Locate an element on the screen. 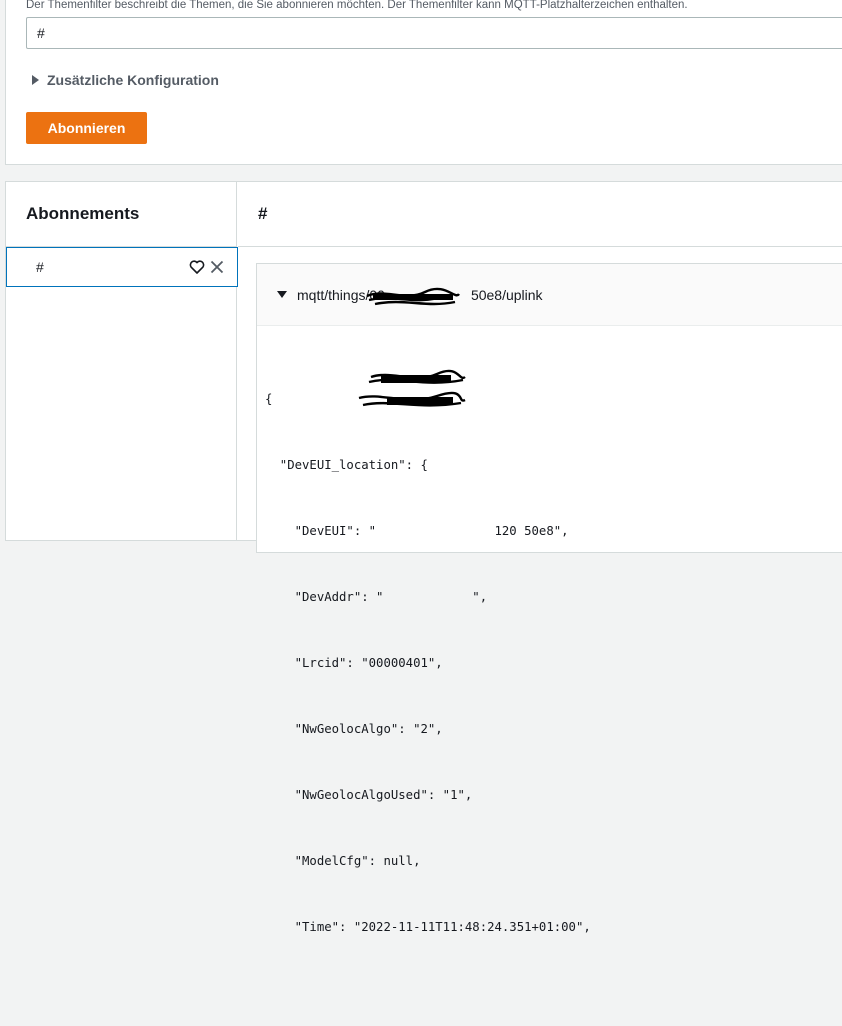  caret-right-icon is located at coordinates (35, 80).